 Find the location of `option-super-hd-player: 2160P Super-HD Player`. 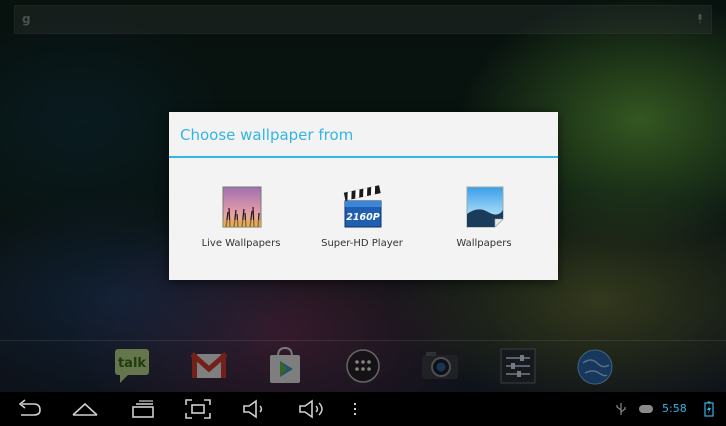

option-super-hd-player: 2160P Super-HD Player is located at coordinates (362, 217).